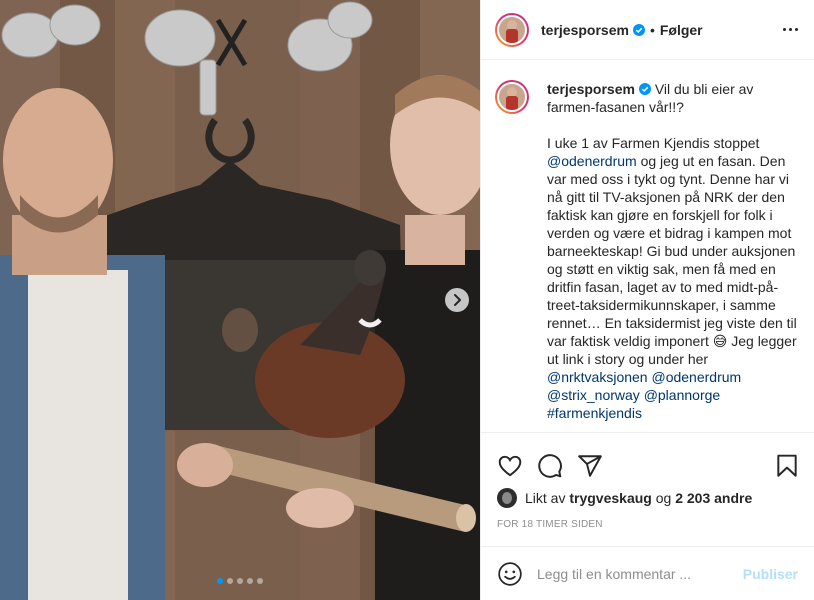 The height and width of the screenshot is (600, 814). Describe the element at coordinates (510, 574) in the screenshot. I see `emoji-icon` at that location.